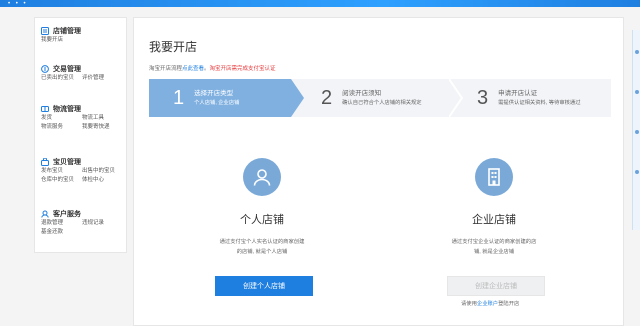 Image resolution: width=640 pixels, height=326 pixels. I want to click on step-desc: 确认自己符合个人店铺的相关规定, so click(382, 103).